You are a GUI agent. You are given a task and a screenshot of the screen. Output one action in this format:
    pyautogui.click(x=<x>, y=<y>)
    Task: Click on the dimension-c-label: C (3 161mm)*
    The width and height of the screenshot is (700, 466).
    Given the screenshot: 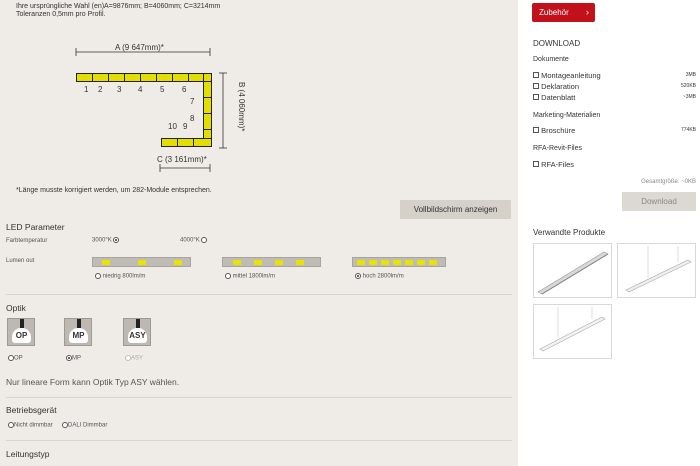 What is the action you would take?
    pyautogui.click(x=182, y=159)
    